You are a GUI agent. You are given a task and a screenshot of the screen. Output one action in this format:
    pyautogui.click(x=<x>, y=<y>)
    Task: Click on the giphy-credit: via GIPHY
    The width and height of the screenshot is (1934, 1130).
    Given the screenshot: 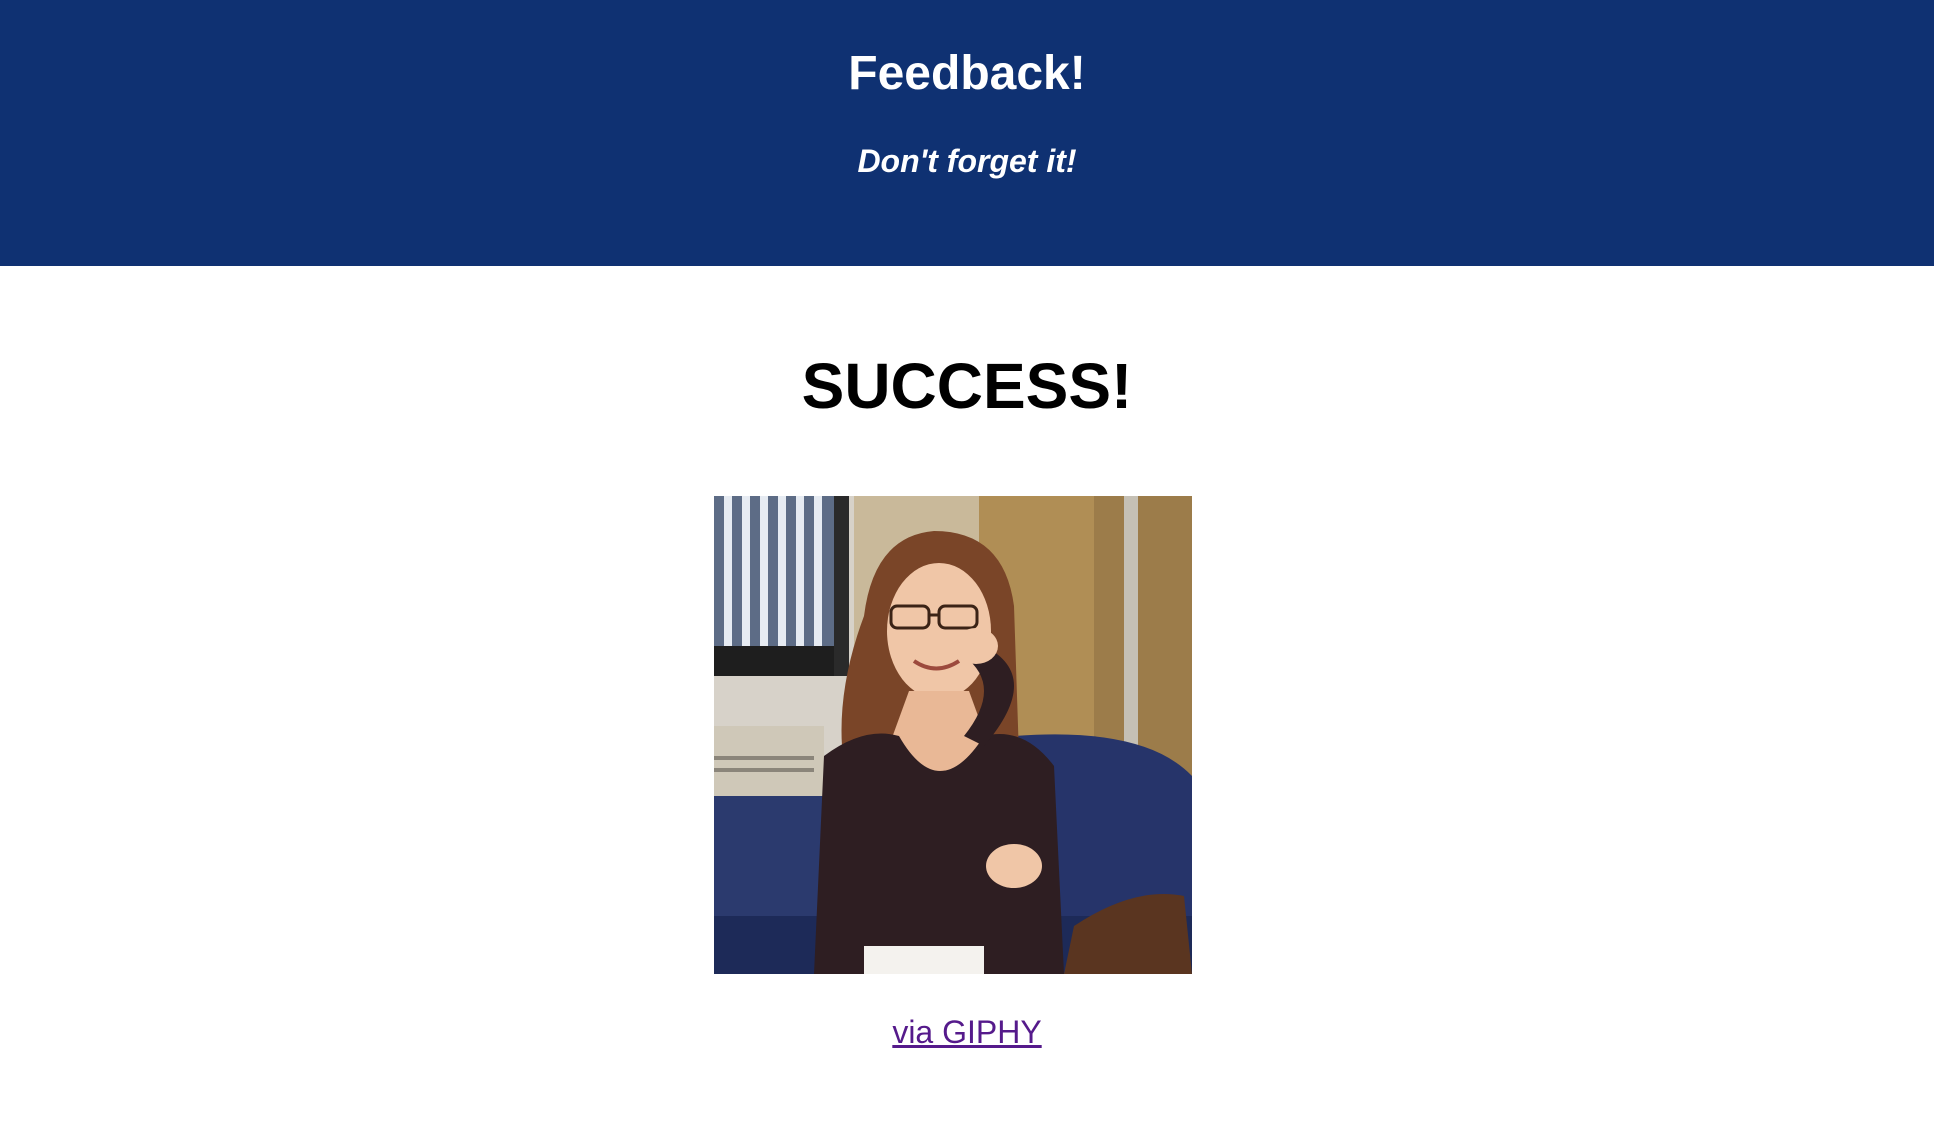 What is the action you would take?
    pyautogui.click(x=967, y=1032)
    